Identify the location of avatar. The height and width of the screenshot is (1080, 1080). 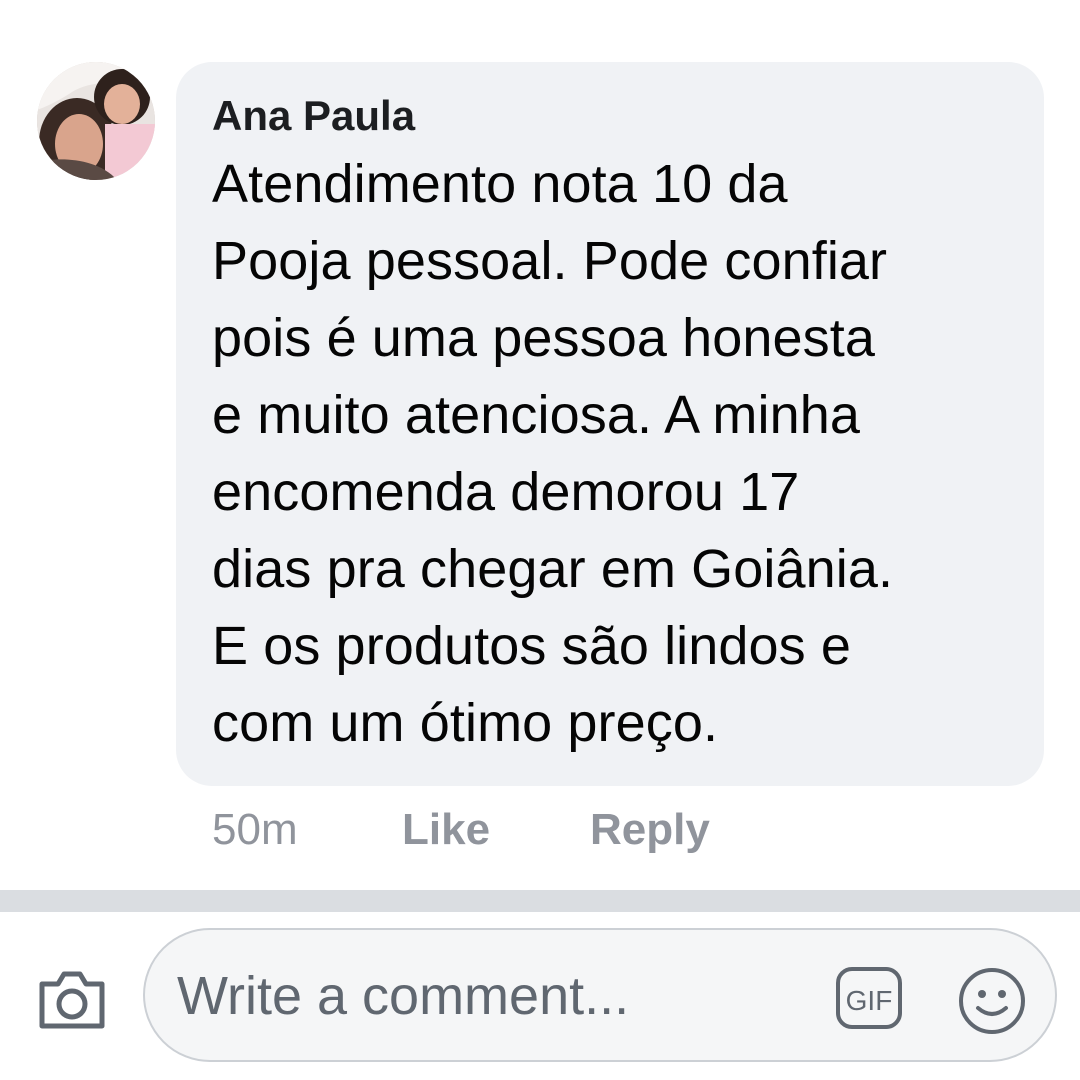
(96, 121).